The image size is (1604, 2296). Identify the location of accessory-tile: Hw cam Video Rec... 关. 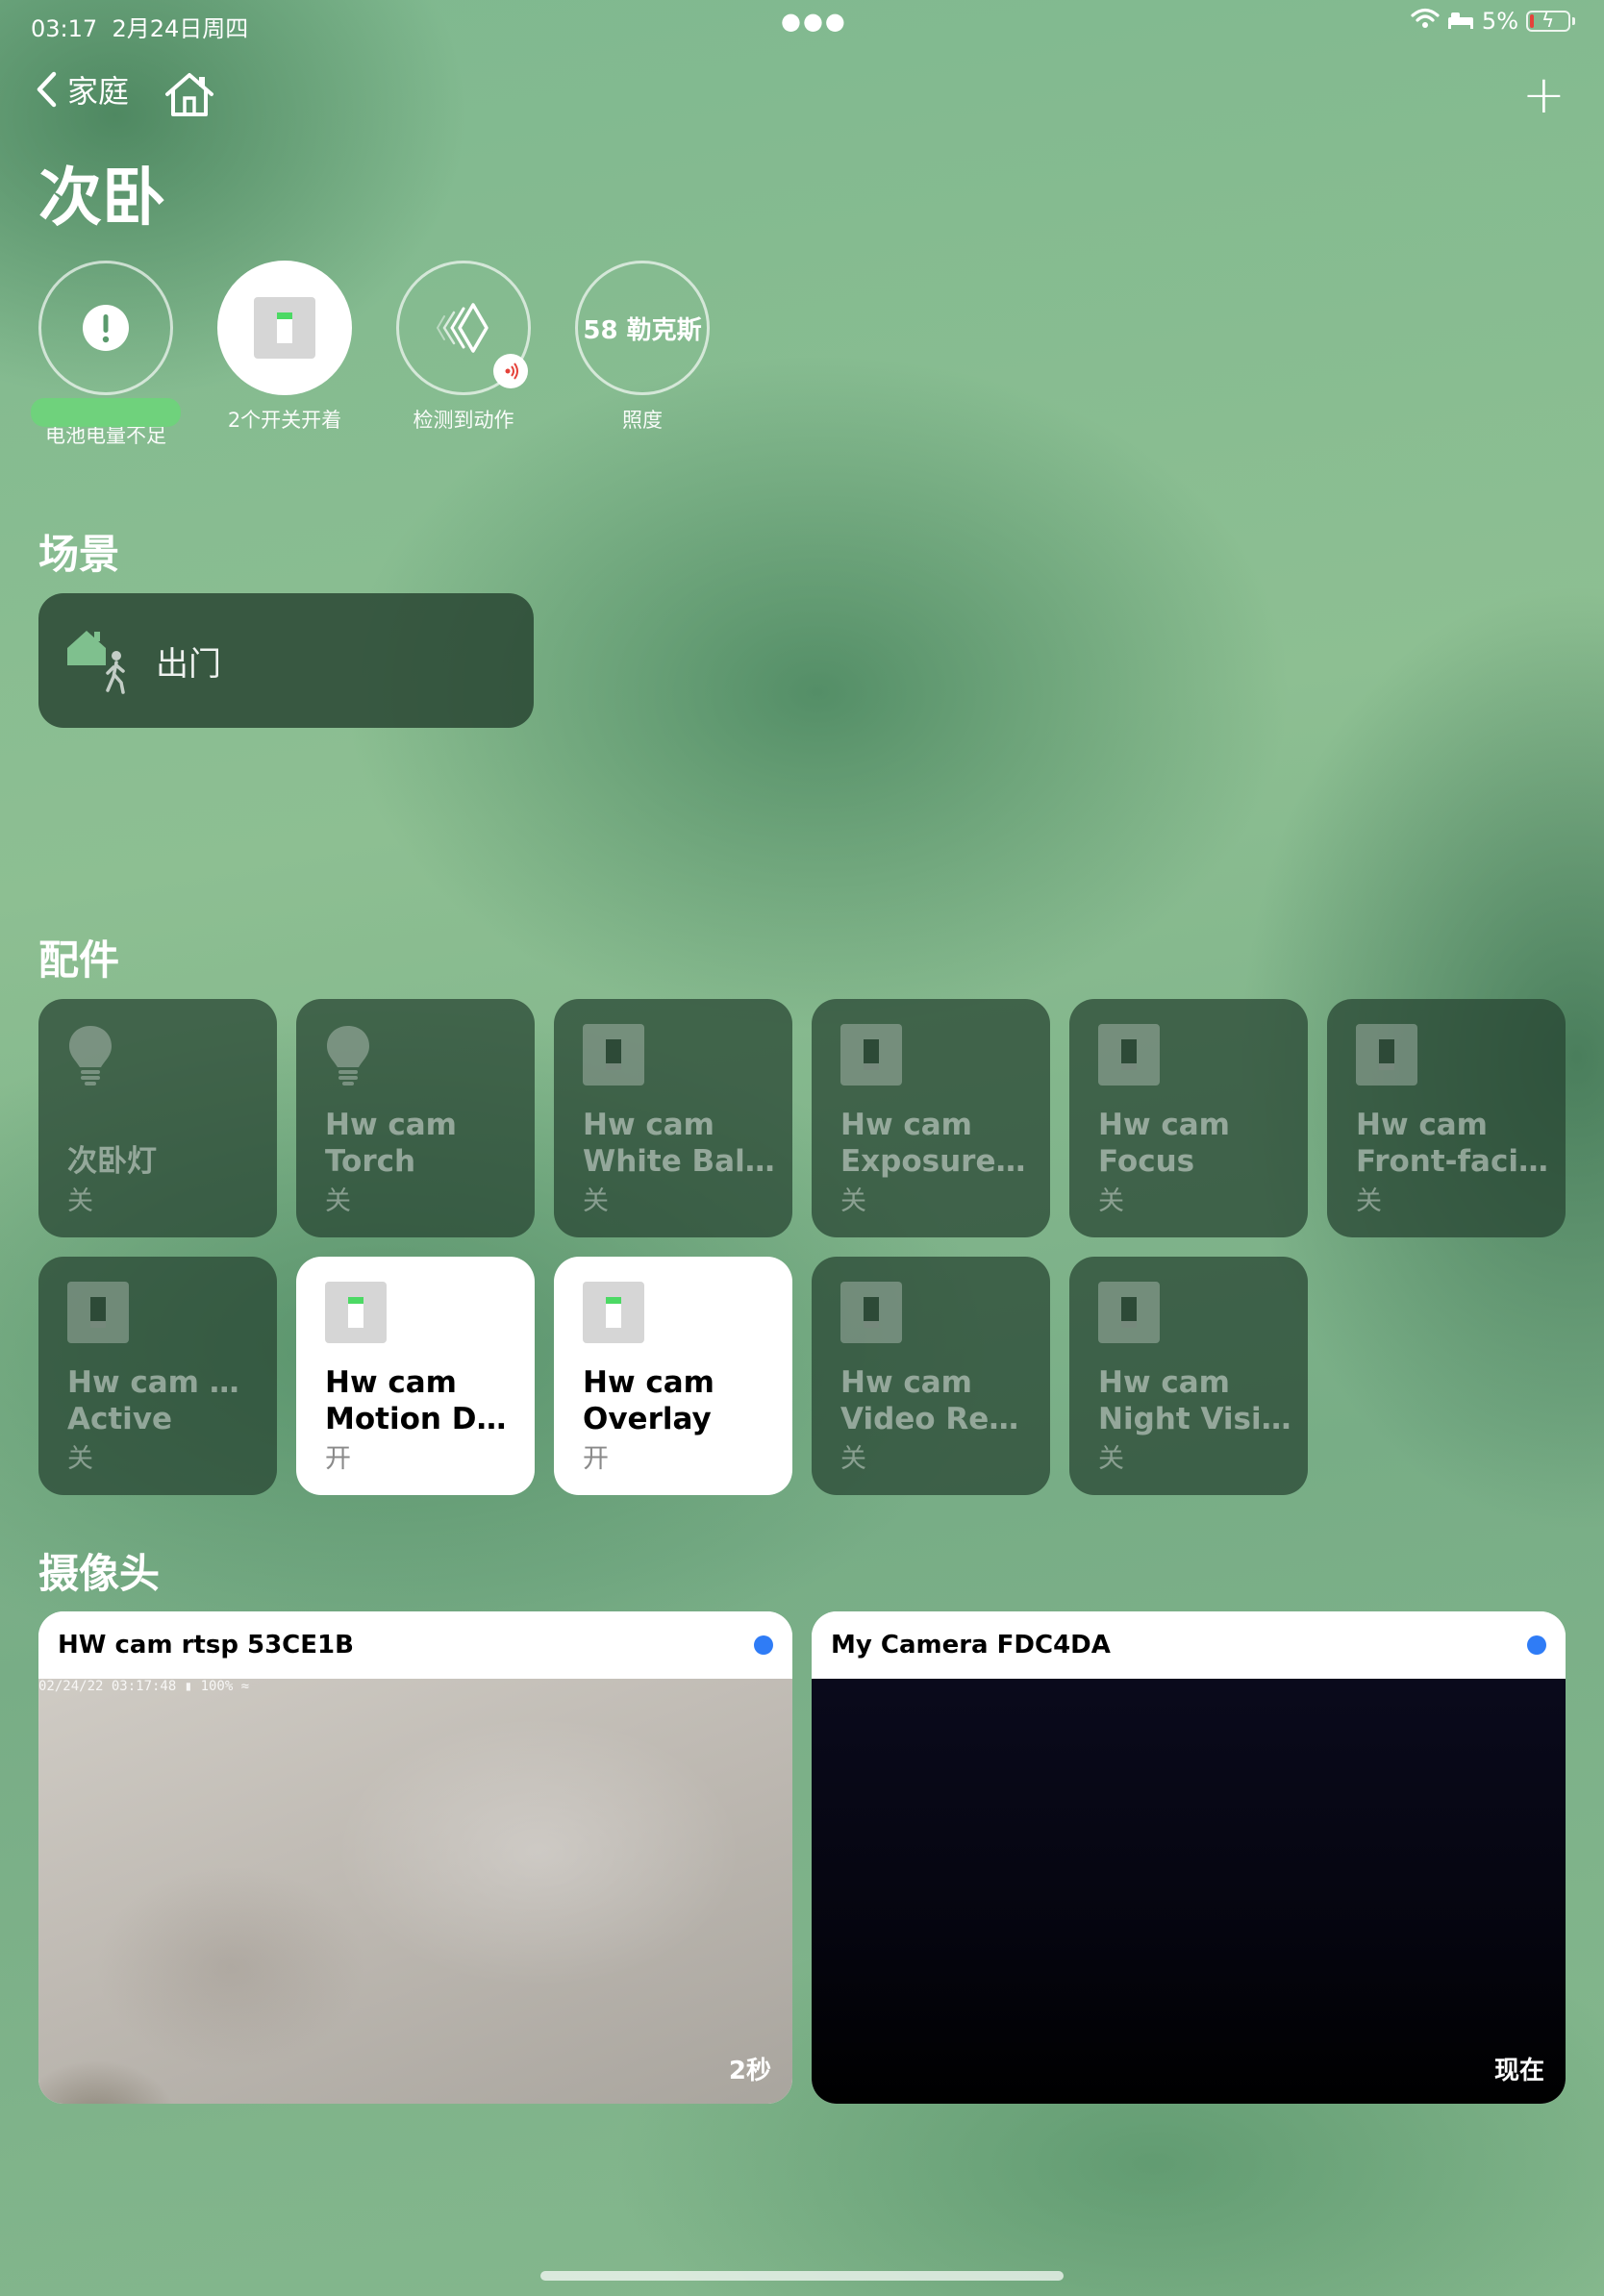
(931, 1376).